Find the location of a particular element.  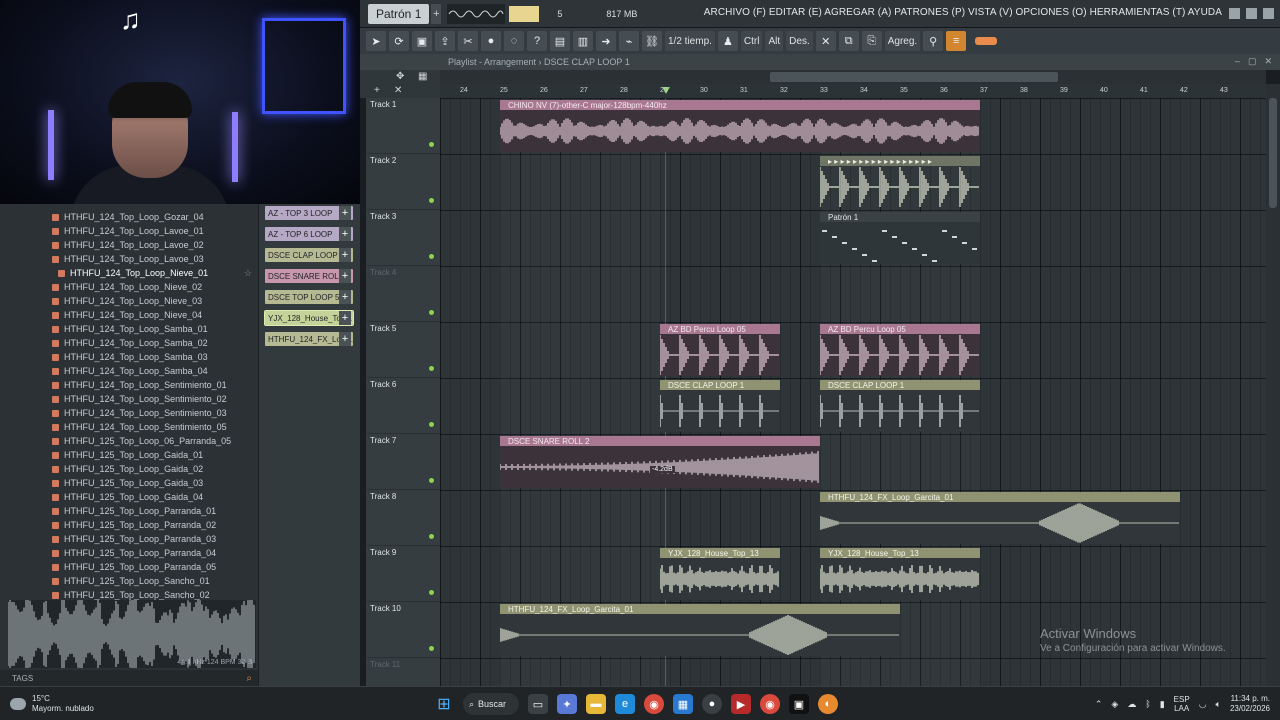

track-header: Track 5 is located at coordinates (403, 350).